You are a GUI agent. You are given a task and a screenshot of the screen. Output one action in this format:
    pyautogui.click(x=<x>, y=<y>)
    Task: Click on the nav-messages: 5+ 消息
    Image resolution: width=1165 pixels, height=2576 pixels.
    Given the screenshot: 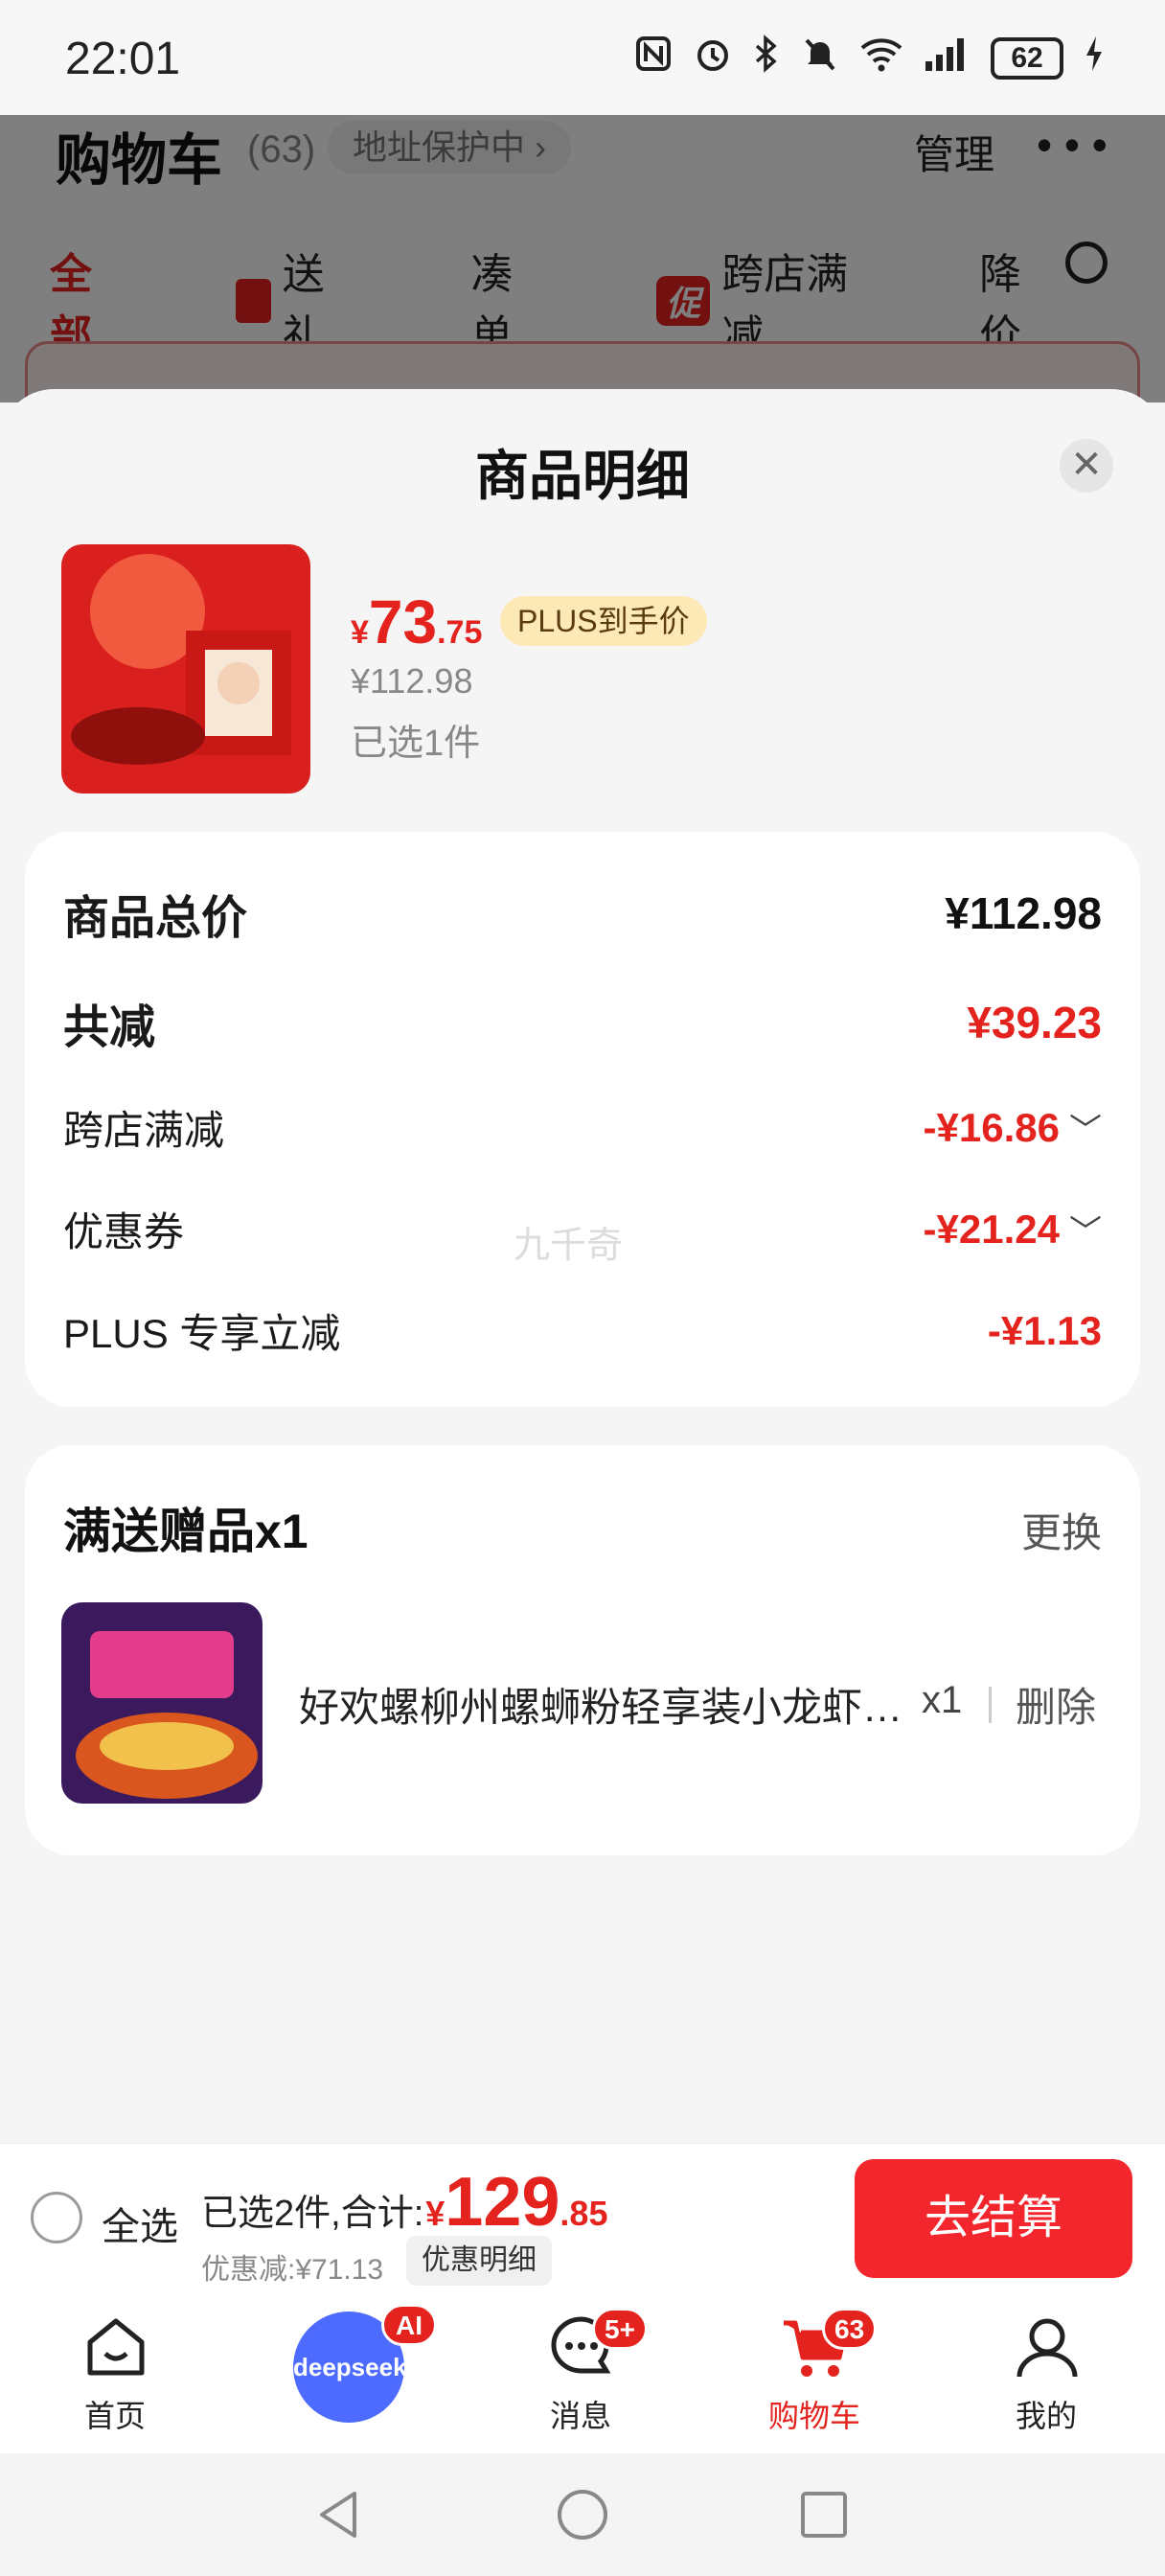 What is the action you would take?
    pyautogui.click(x=581, y=2373)
    